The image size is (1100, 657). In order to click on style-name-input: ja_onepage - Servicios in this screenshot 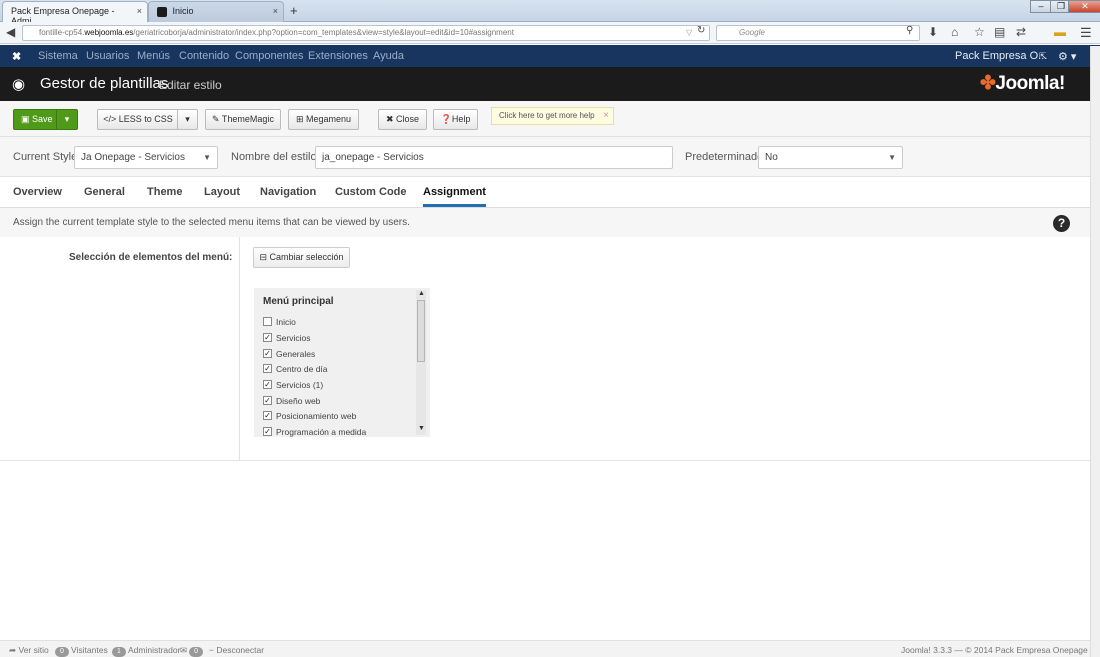, I will do `click(494, 157)`.